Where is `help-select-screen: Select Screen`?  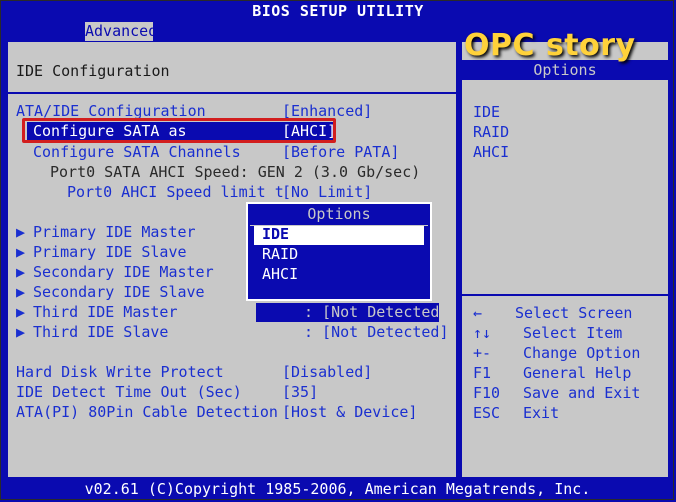 help-select-screen: Select Screen is located at coordinates (574, 313).